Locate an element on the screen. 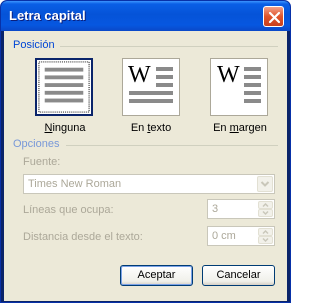 The width and height of the screenshot is (320, 303). posicion-group-label: Posición is located at coordinates (34, 45).